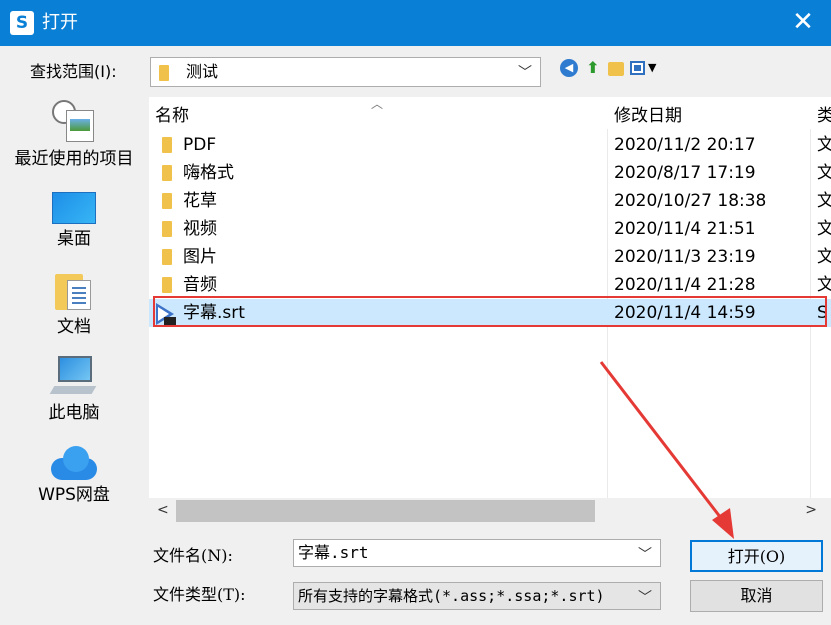 This screenshot has height=625, width=831. I want to click on file-type: S, so click(822, 313).